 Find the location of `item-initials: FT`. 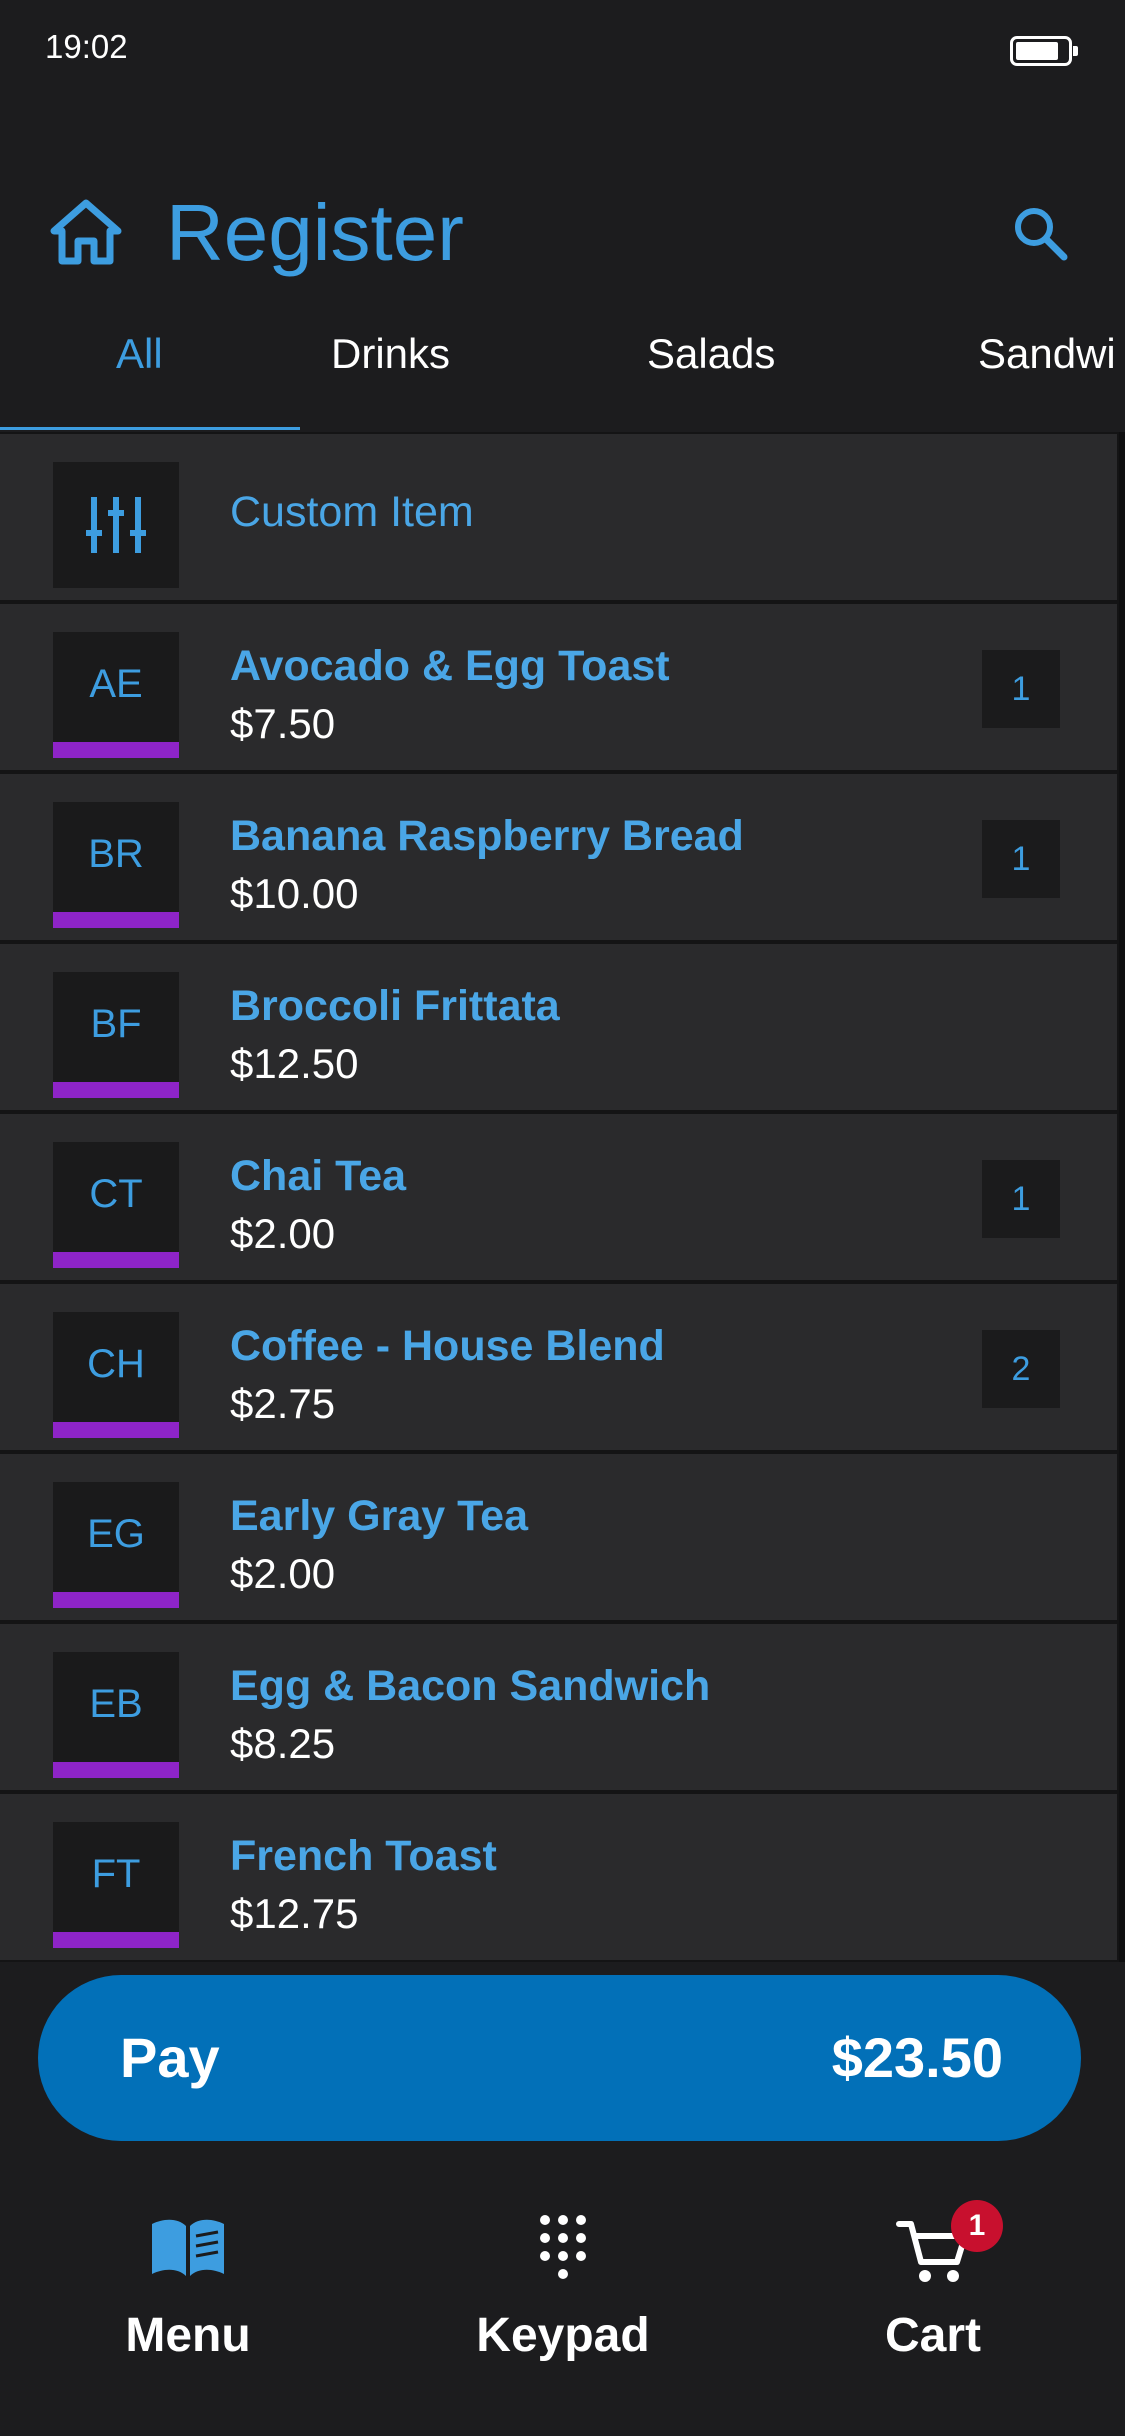

item-initials: FT is located at coordinates (116, 1874).